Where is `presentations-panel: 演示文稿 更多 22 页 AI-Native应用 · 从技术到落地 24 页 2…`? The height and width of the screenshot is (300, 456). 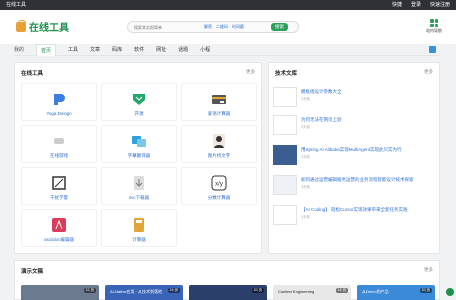 presentations-panel: 演示文稿 更多 22 页 AI-Native应用 · 从技术到落地 24 页 2… is located at coordinates (227, 280).